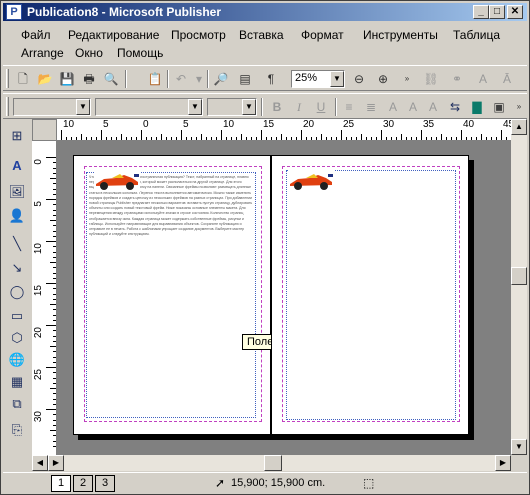  I want to click on menu-help: Помощь, so click(140, 53).